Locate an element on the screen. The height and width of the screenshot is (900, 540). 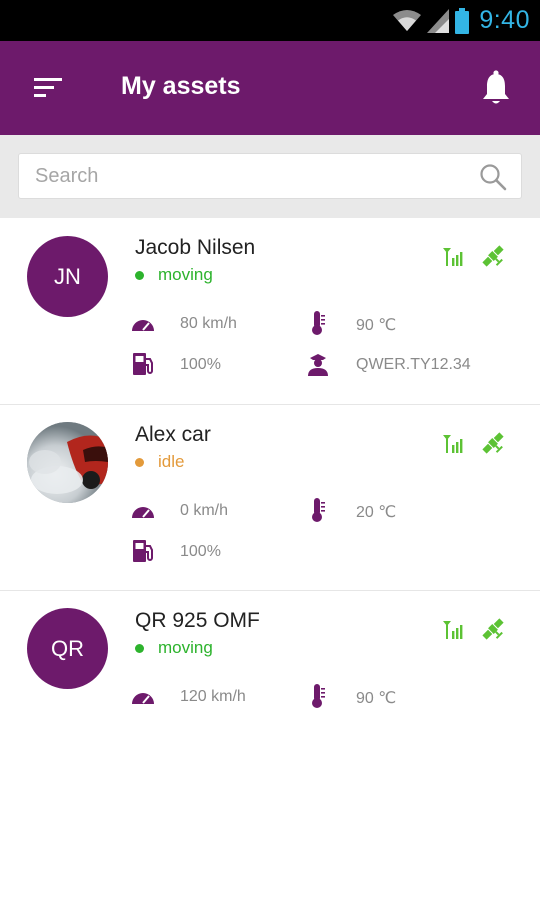
bell-icon is located at coordinates (496, 87).